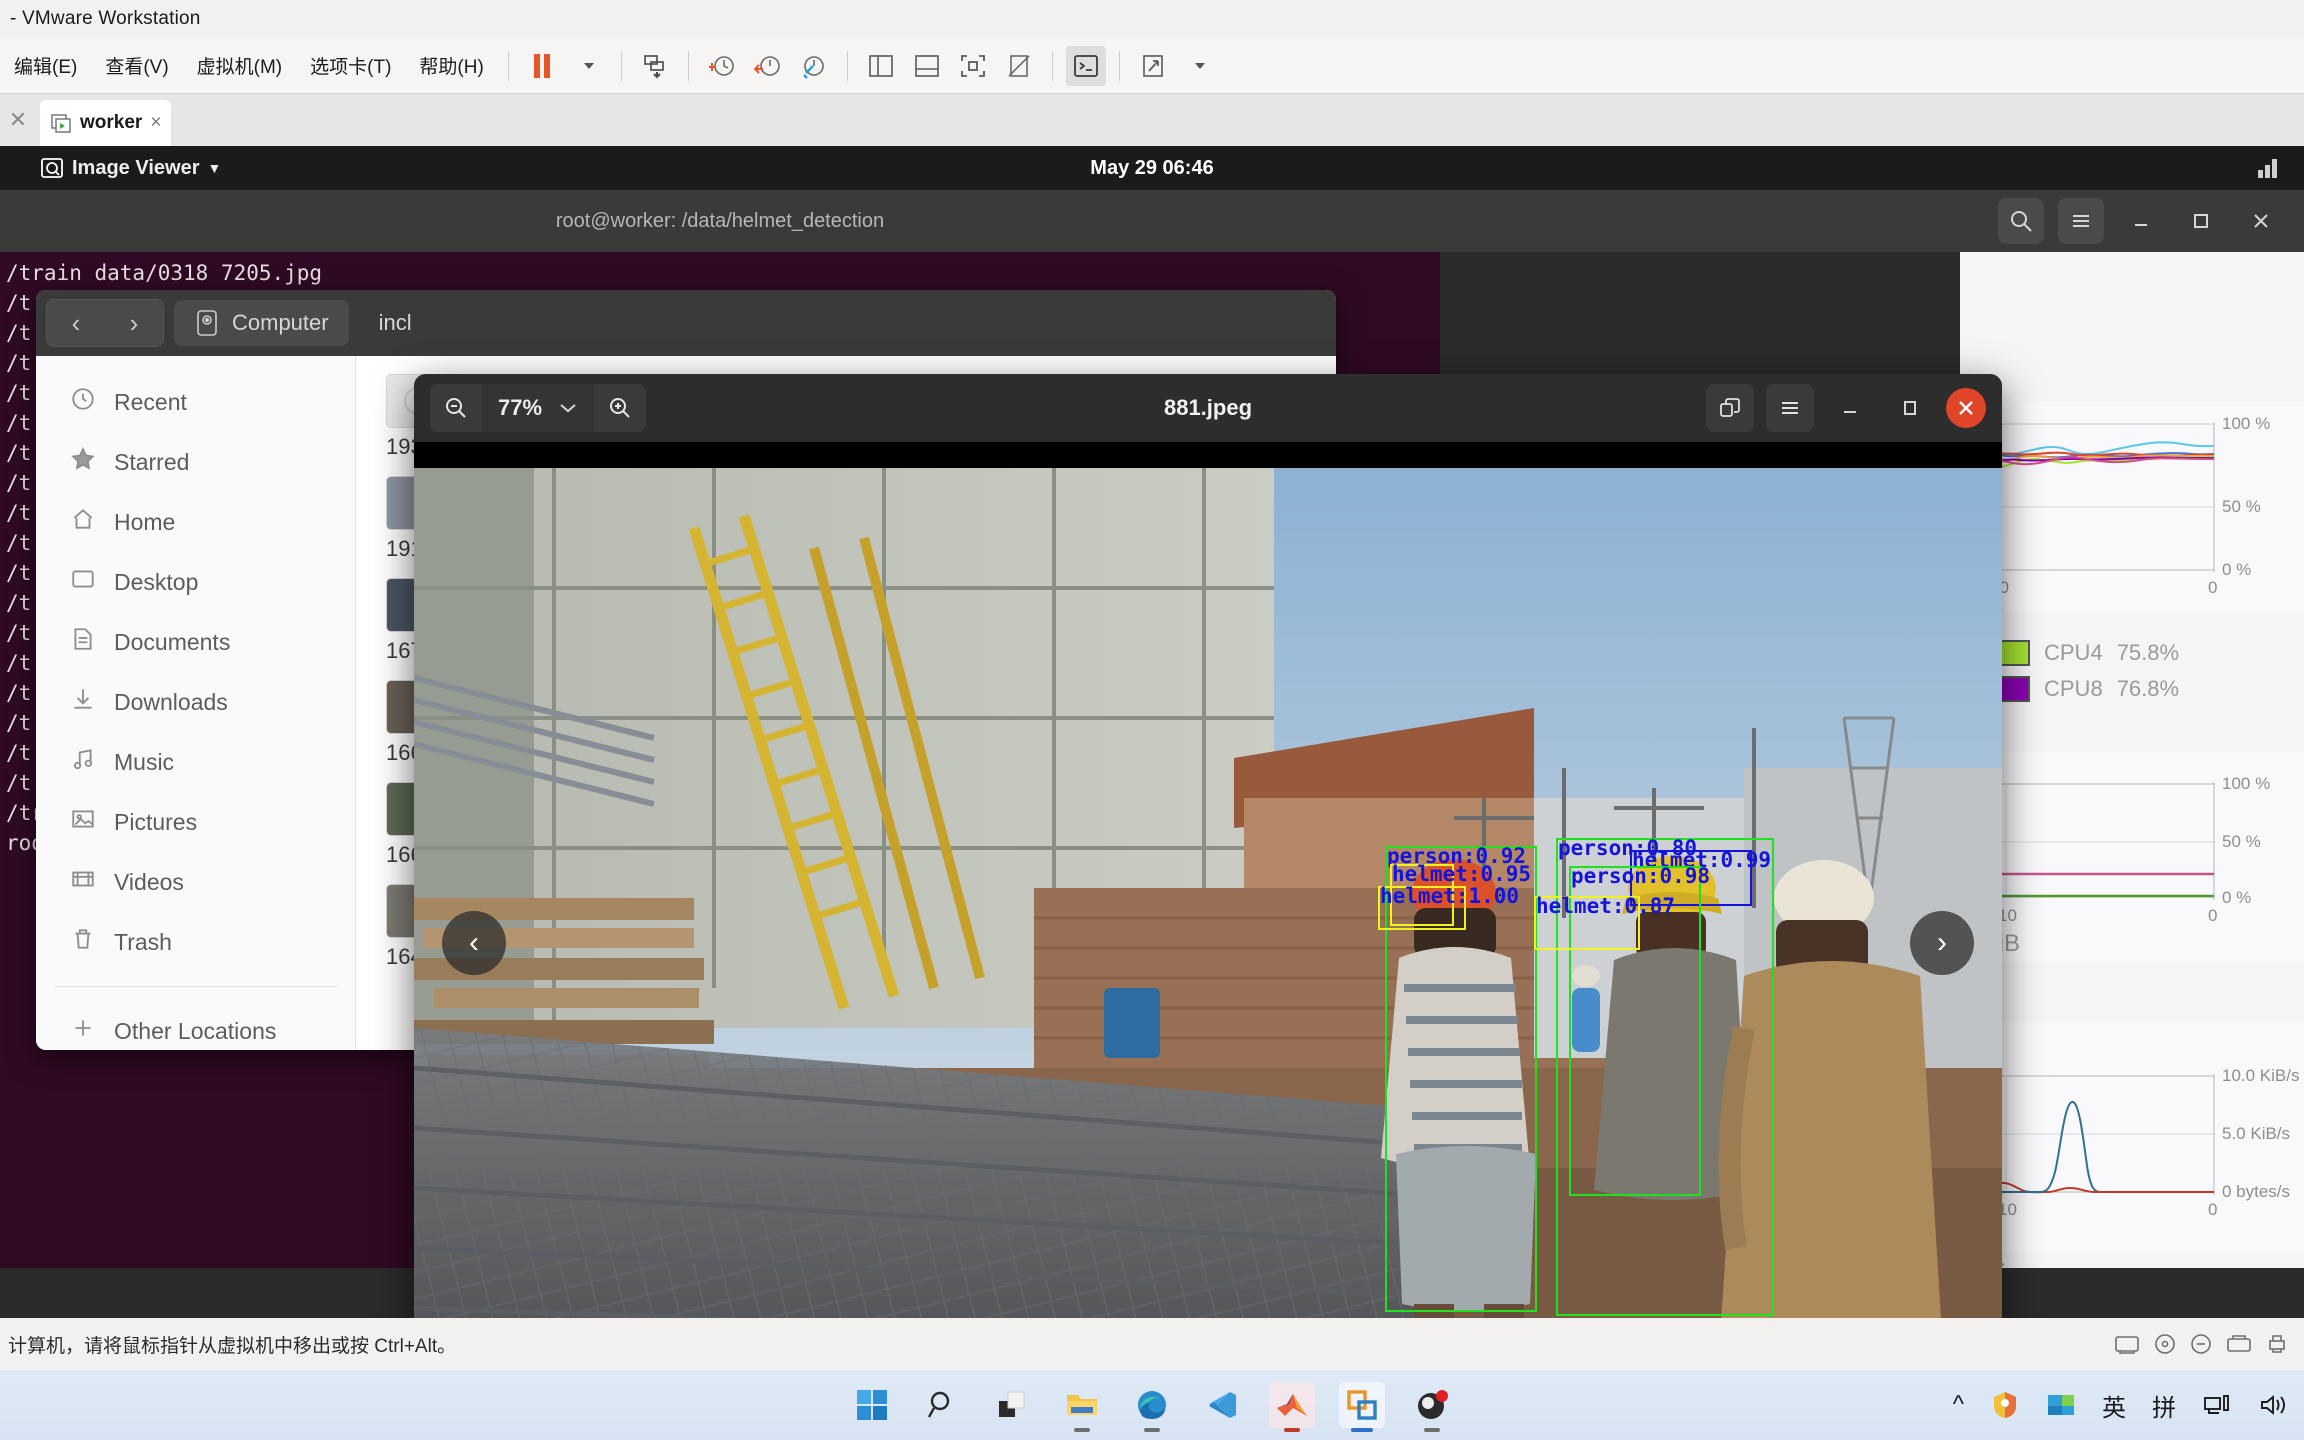  I want to click on security-icon, so click(2005, 1405).